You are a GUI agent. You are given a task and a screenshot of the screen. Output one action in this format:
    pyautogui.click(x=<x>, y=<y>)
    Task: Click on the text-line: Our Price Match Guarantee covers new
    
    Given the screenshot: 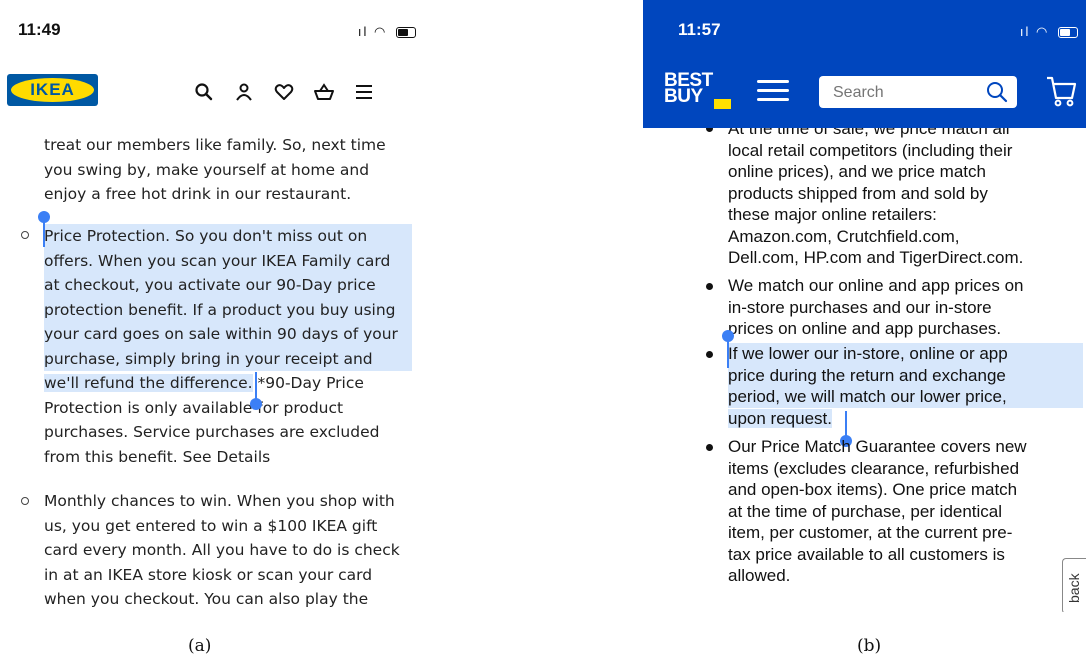 What is the action you would take?
    pyautogui.click(x=877, y=446)
    